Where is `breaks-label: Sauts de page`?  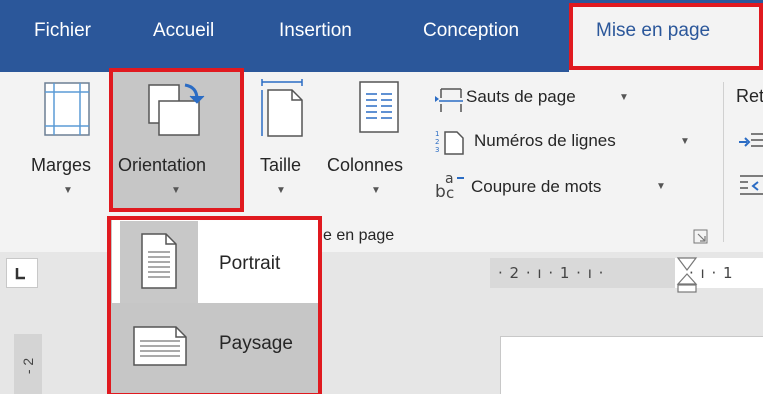
breaks-label: Sauts de page is located at coordinates (521, 96).